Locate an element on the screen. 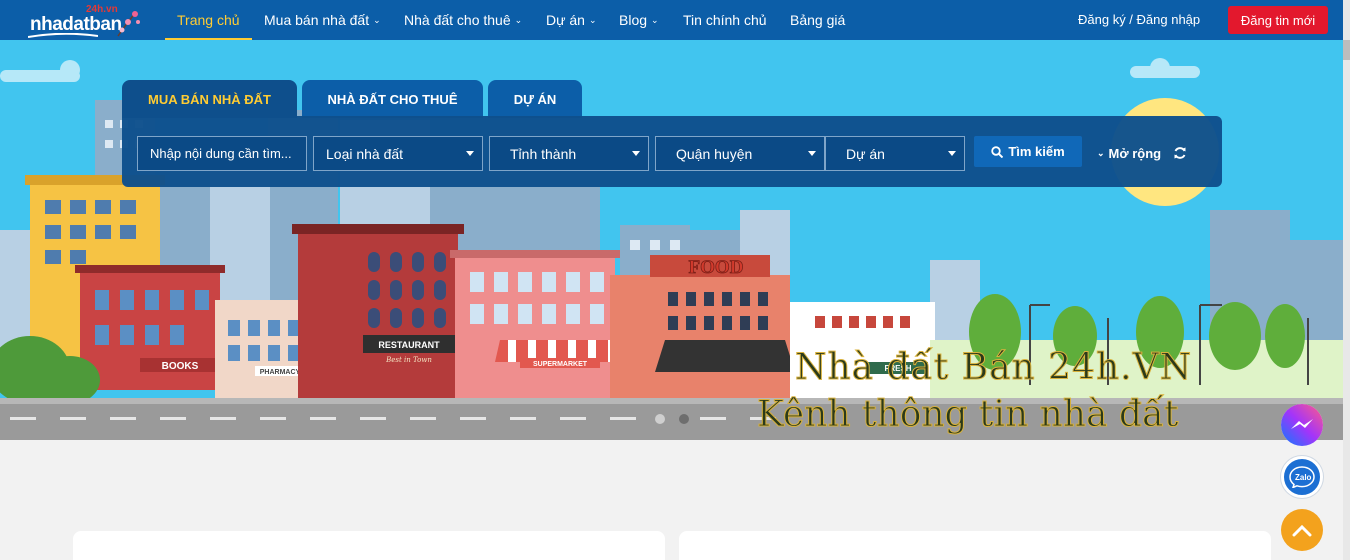 The height and width of the screenshot is (560, 1350). post-listing-button: Đăng tin mới is located at coordinates (1278, 20).